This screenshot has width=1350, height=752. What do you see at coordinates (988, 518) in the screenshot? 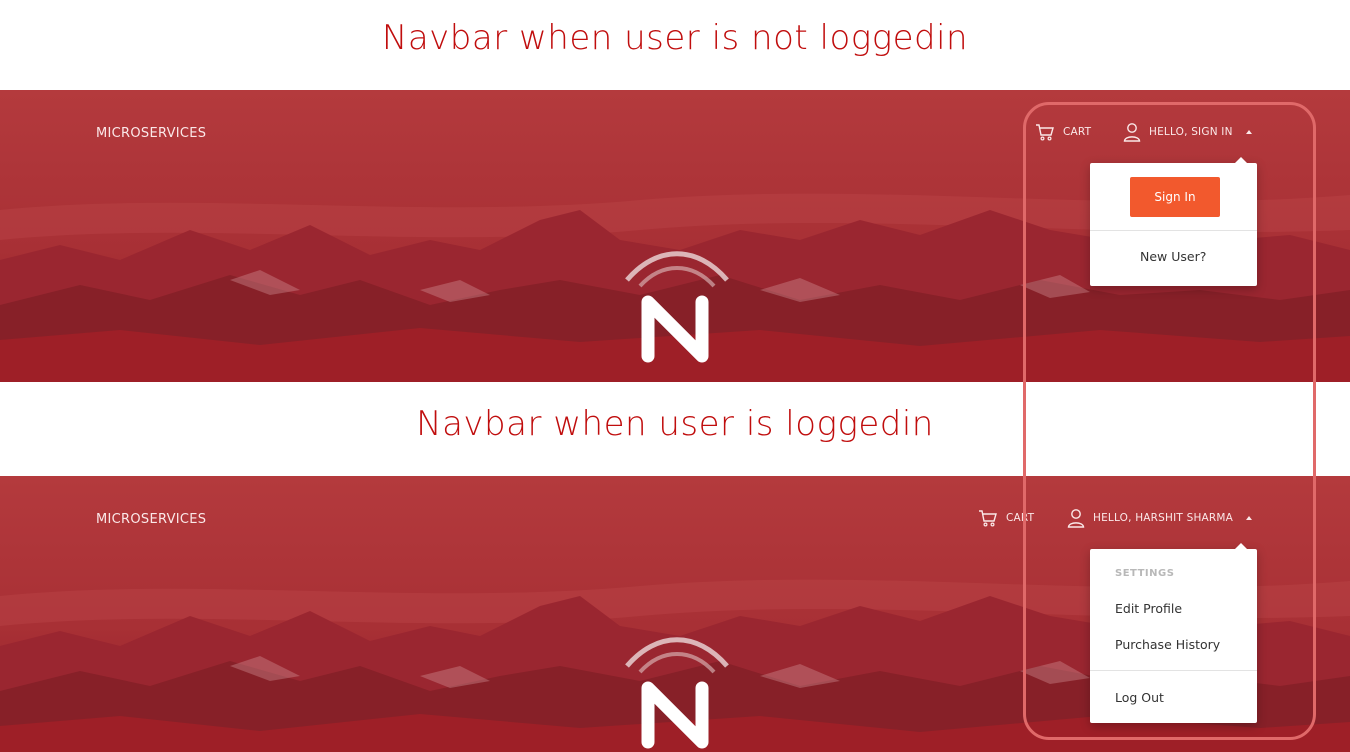
I see `cart-icon` at bounding box center [988, 518].